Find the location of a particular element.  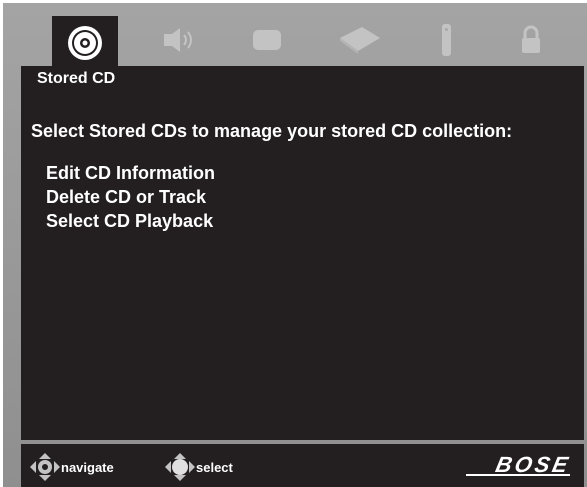

tab-stored-cd is located at coordinates (85, 42).